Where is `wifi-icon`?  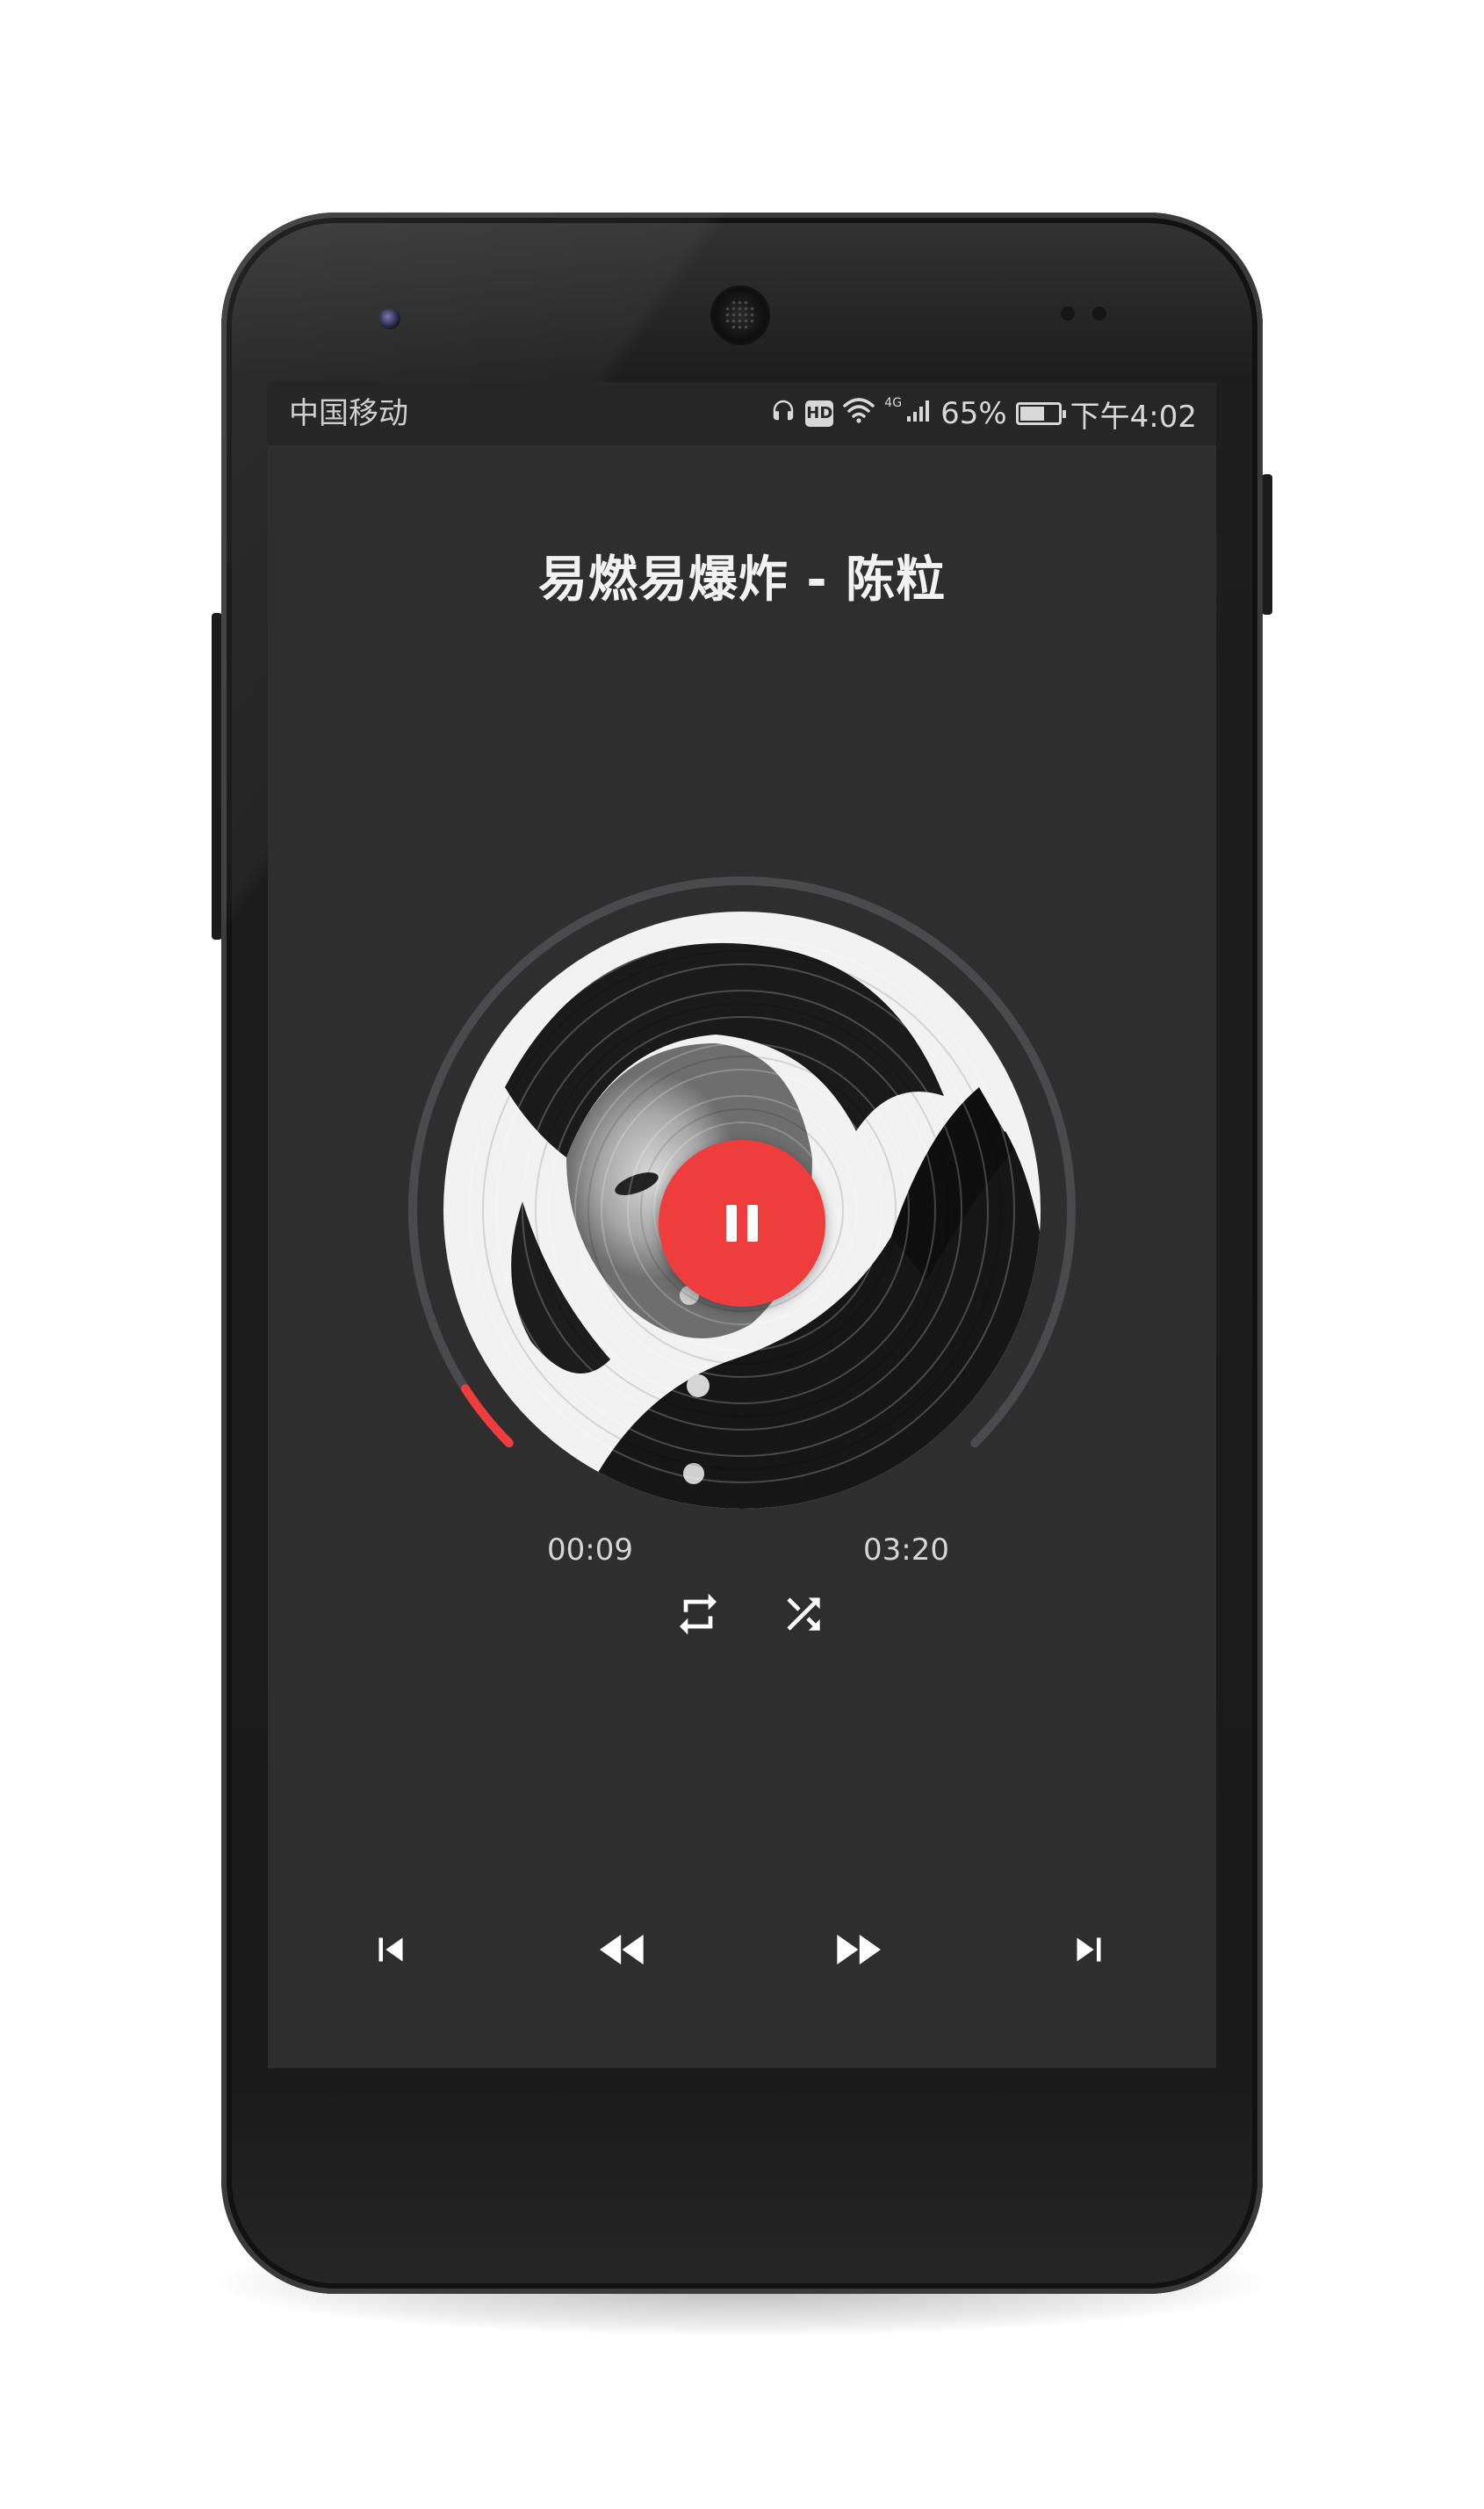
wifi-icon is located at coordinates (858, 413).